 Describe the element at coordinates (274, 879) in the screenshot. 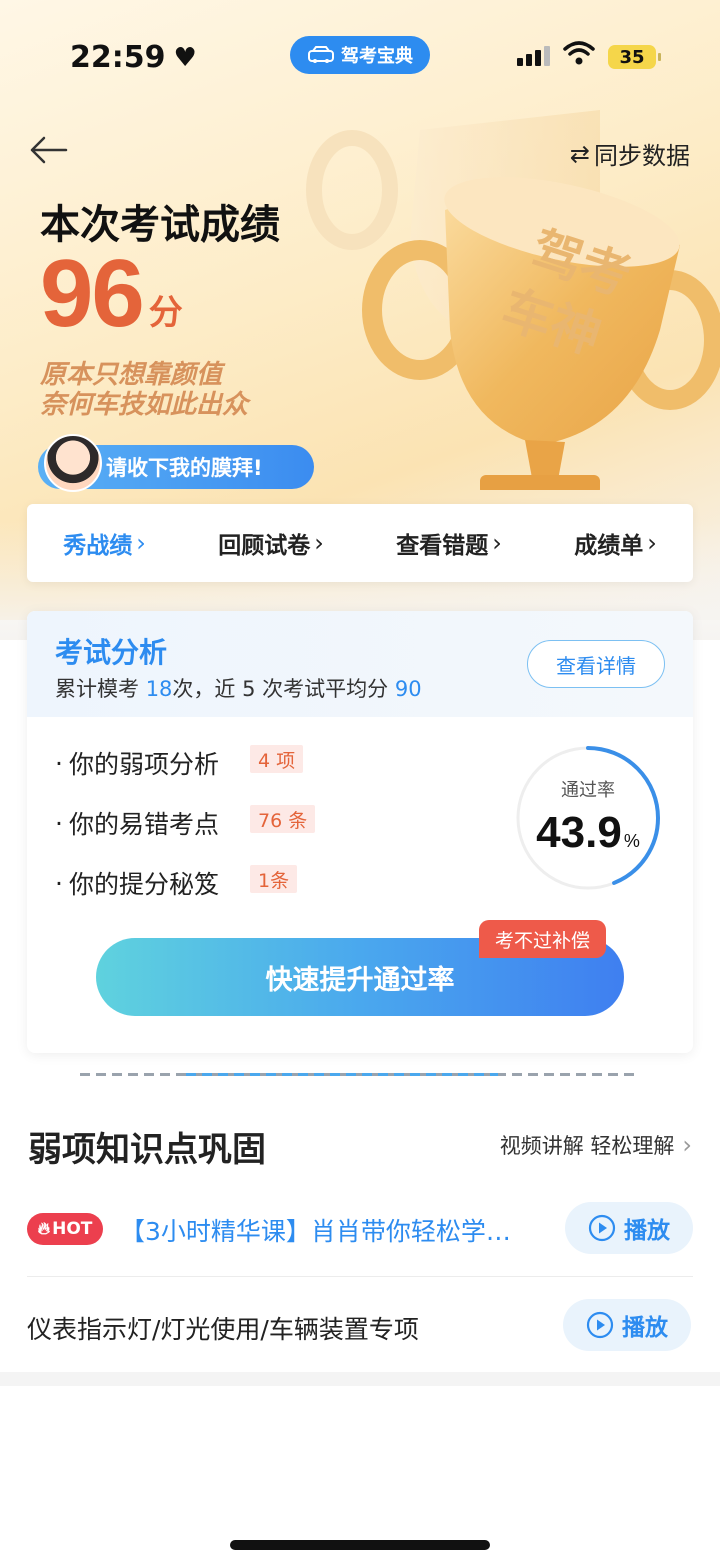

I see `tips-tag: 1条` at that location.